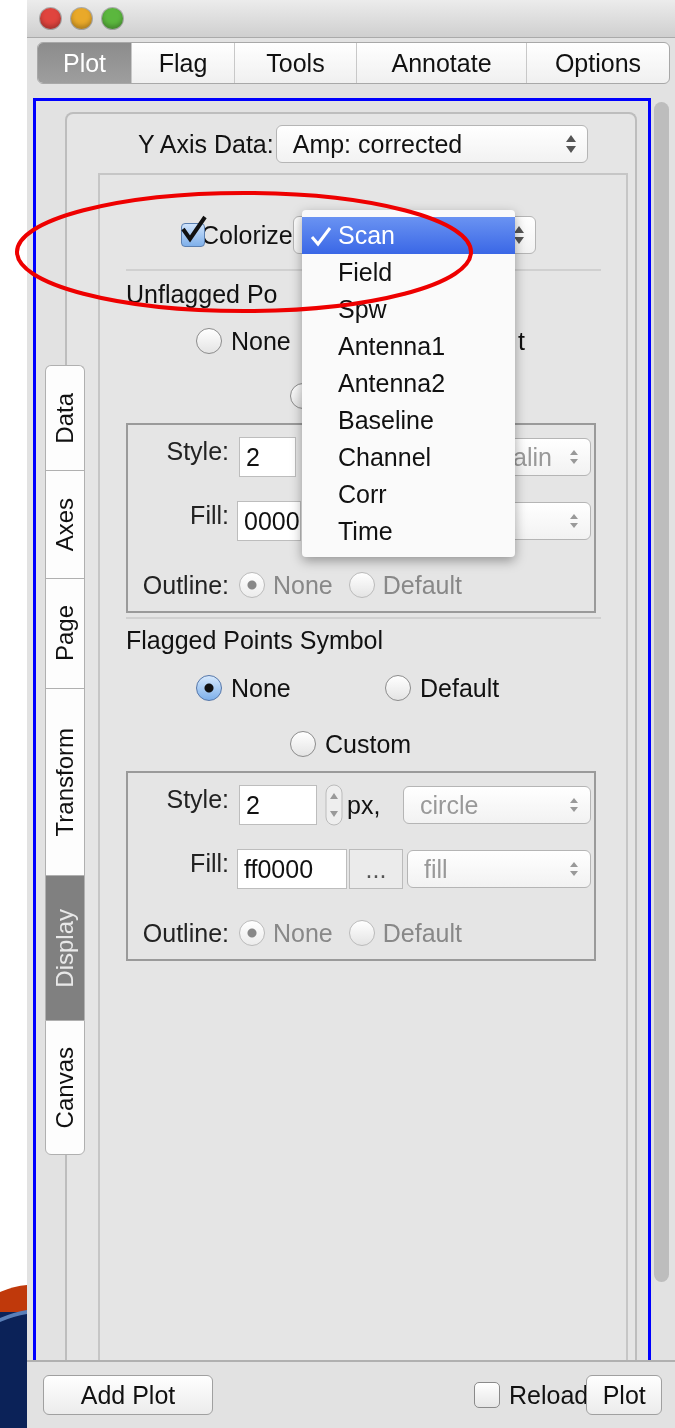  Describe the element at coordinates (408, 272) in the screenshot. I see `menu-item: Field` at that location.